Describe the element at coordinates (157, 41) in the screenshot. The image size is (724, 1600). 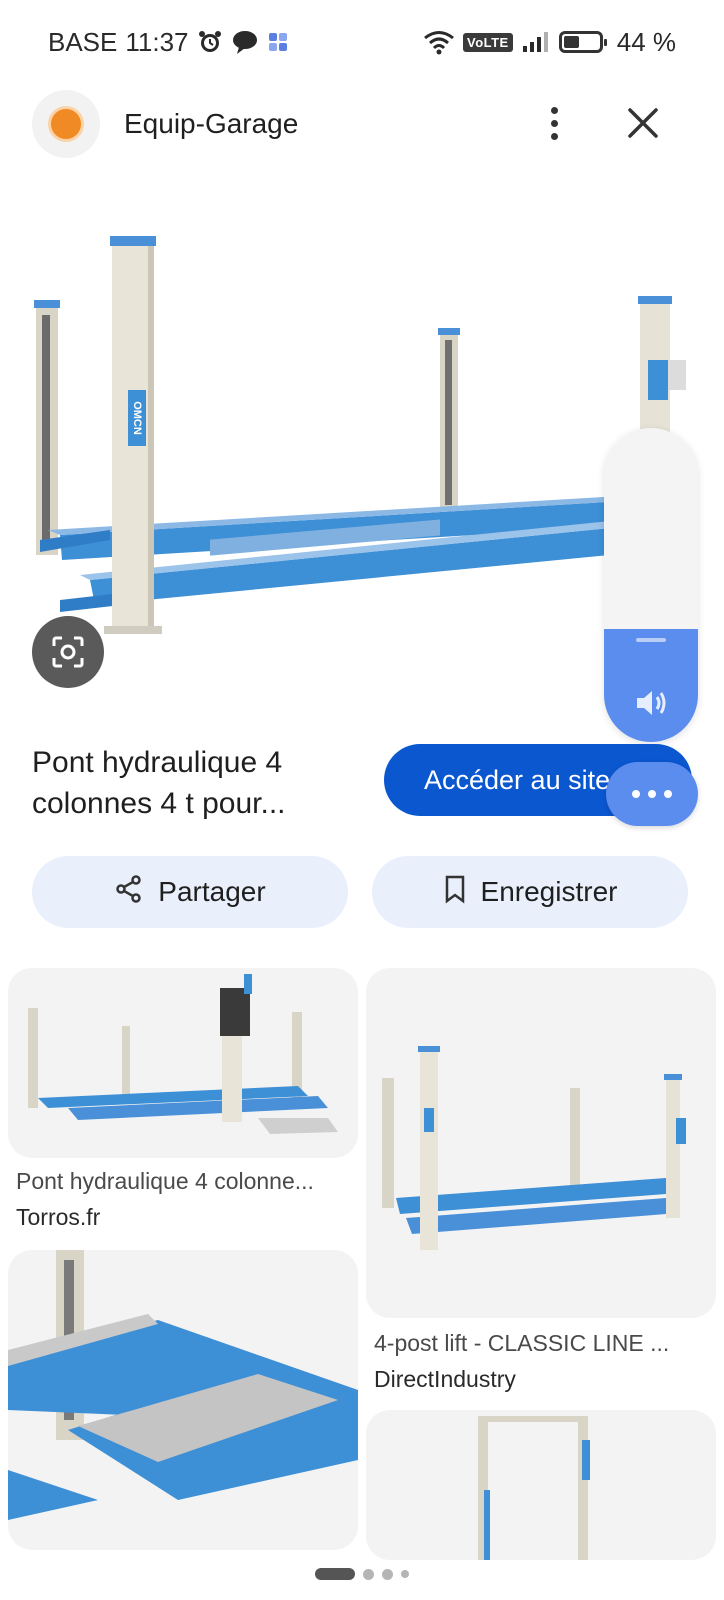
I see `clock: 11:37` at that location.